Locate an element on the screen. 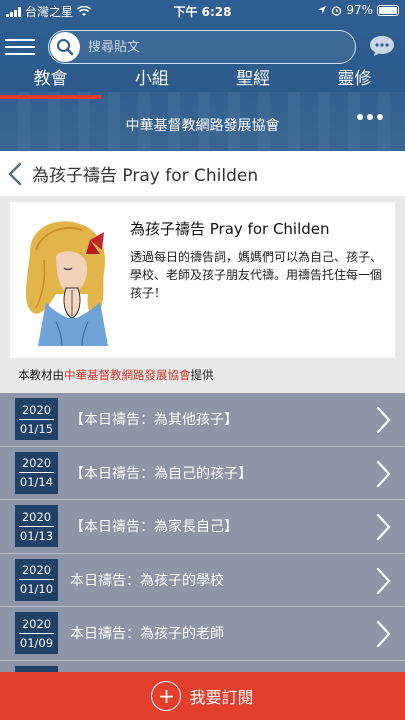 This screenshot has width=405, height=720. tab-church: 教會 is located at coordinates (51, 82).